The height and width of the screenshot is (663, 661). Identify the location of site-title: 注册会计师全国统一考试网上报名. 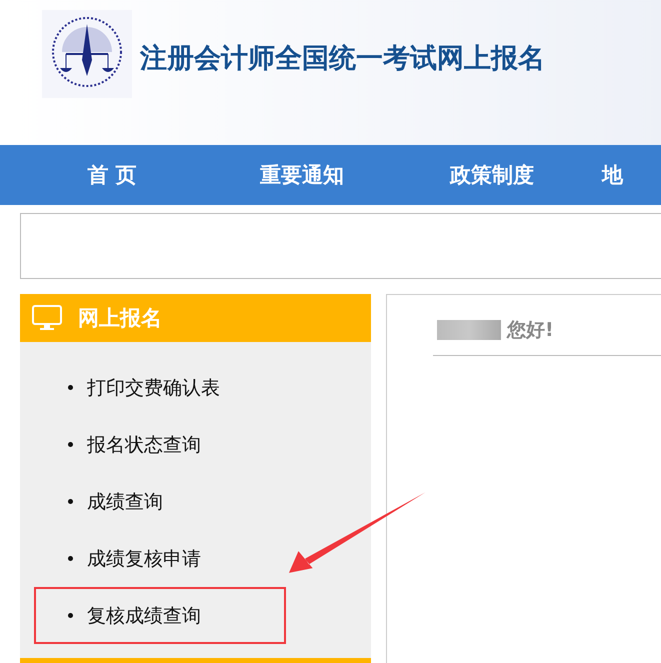
(342, 59).